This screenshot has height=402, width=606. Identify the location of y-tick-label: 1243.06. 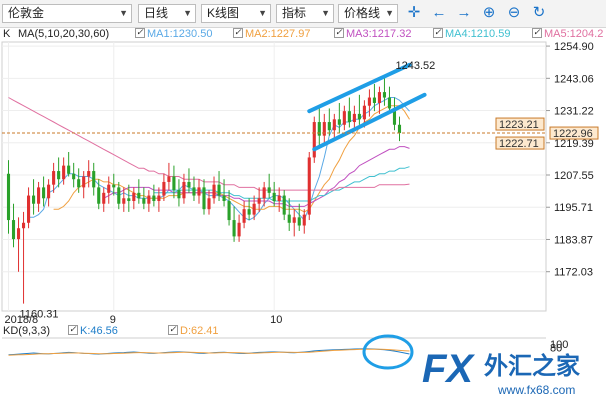
(574, 79).